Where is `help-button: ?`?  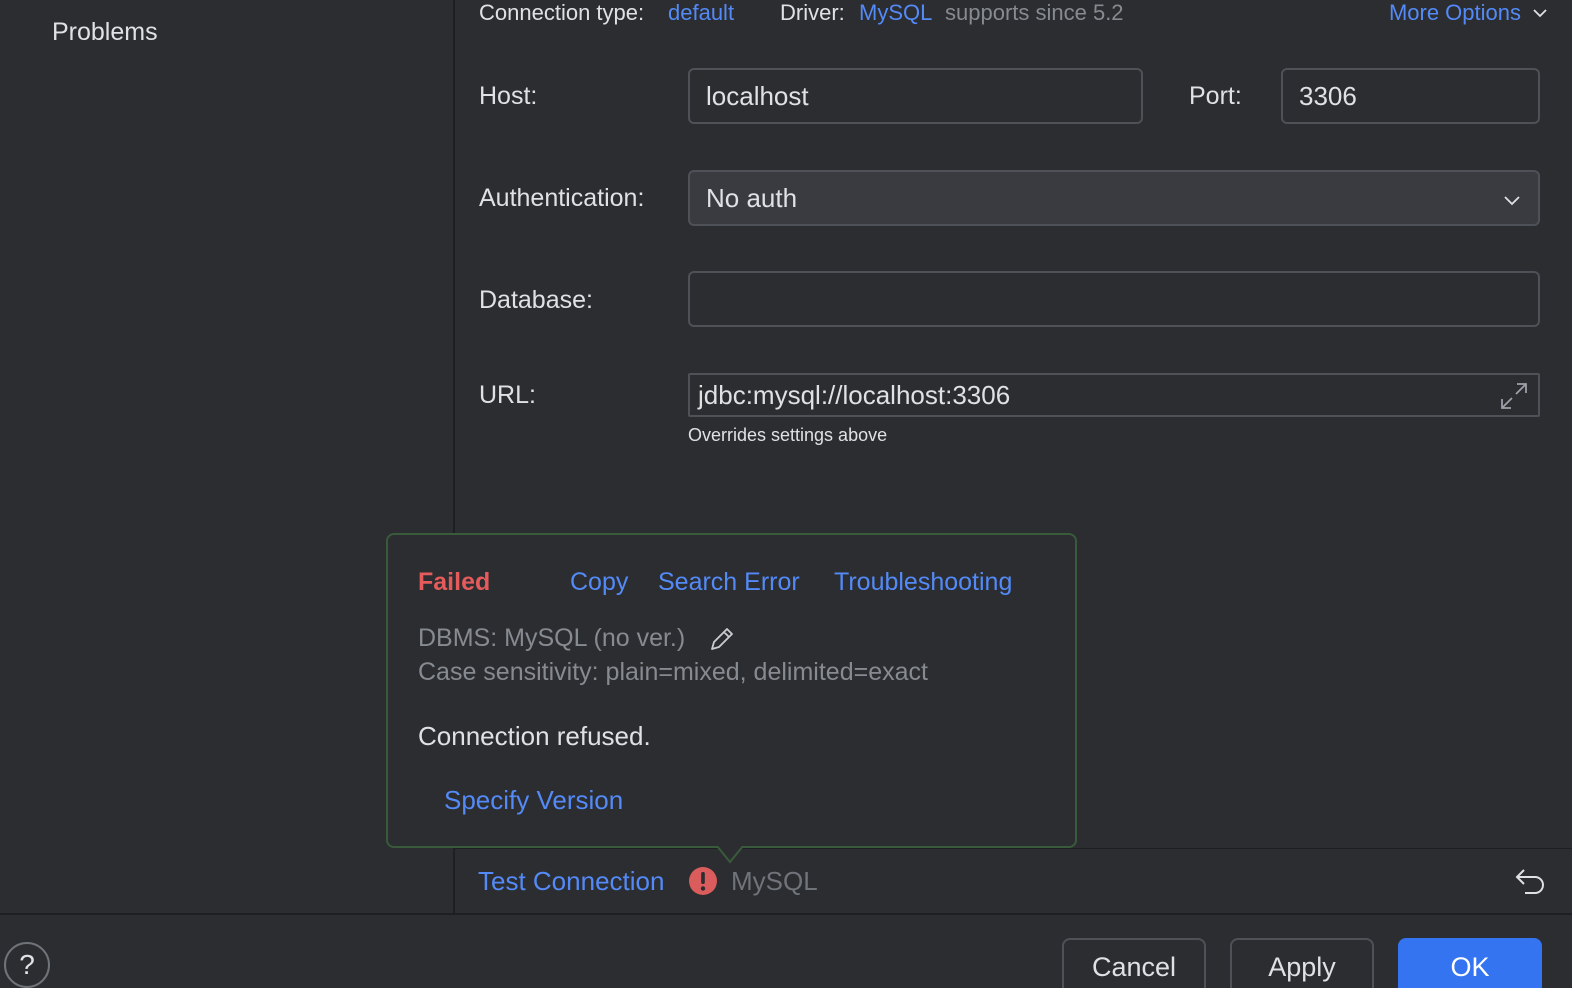
help-button: ? is located at coordinates (27, 965).